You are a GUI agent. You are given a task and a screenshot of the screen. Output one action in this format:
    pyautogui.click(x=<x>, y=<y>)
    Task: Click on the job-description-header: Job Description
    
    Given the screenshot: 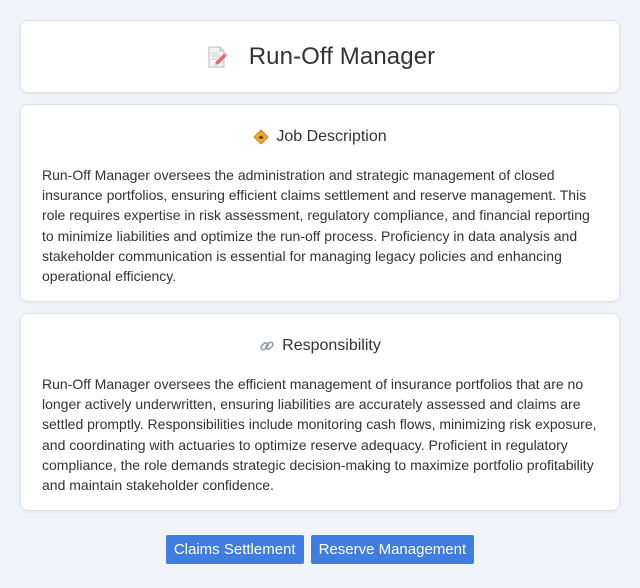 What is the action you would take?
    pyautogui.click(x=320, y=137)
    